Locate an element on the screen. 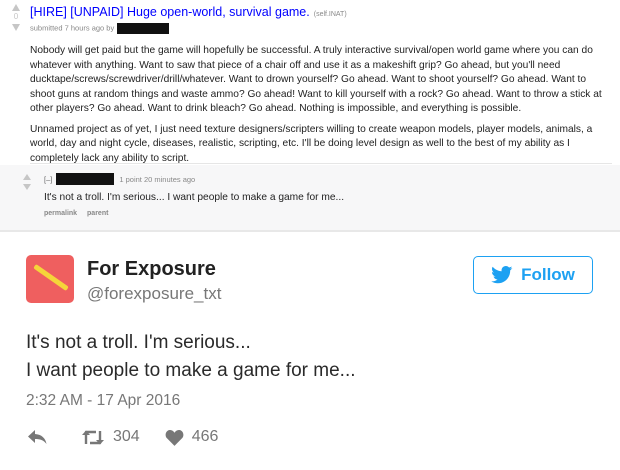  tweet-actions: 304 466 is located at coordinates (134, 437).